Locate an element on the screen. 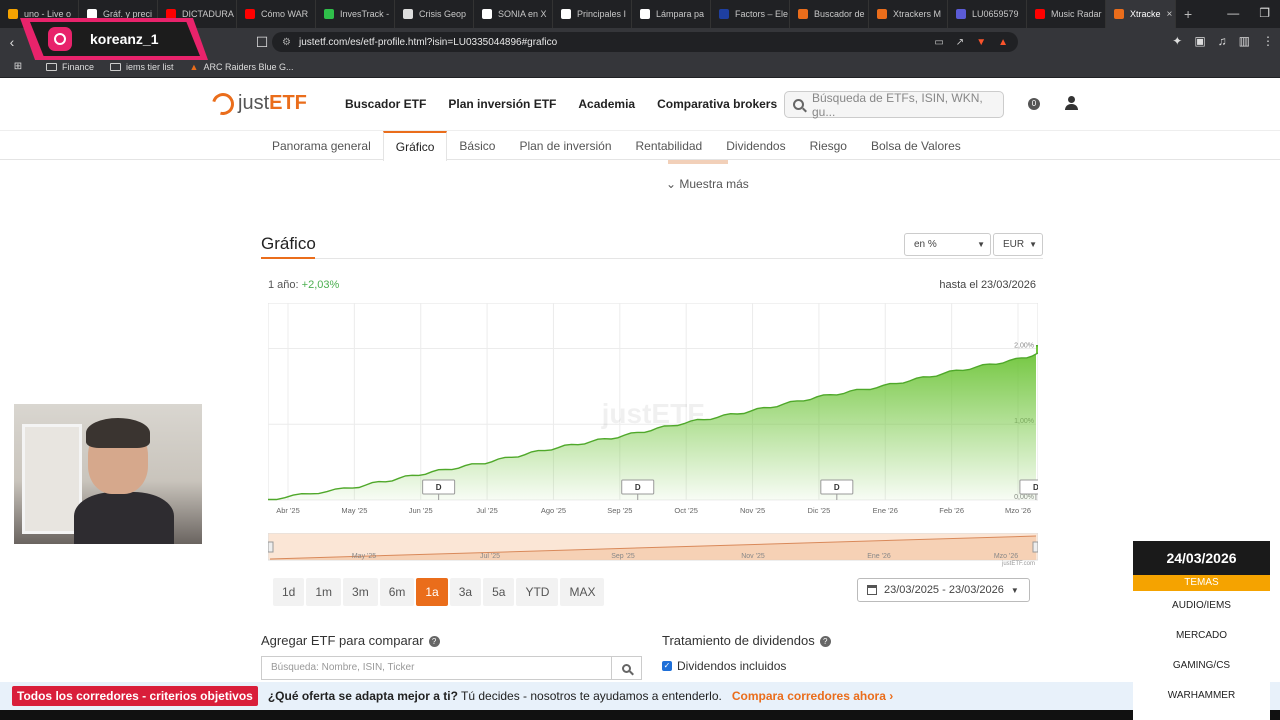 This screenshot has height=720, width=1280. browser-tab: Principales I is located at coordinates (592, 14).